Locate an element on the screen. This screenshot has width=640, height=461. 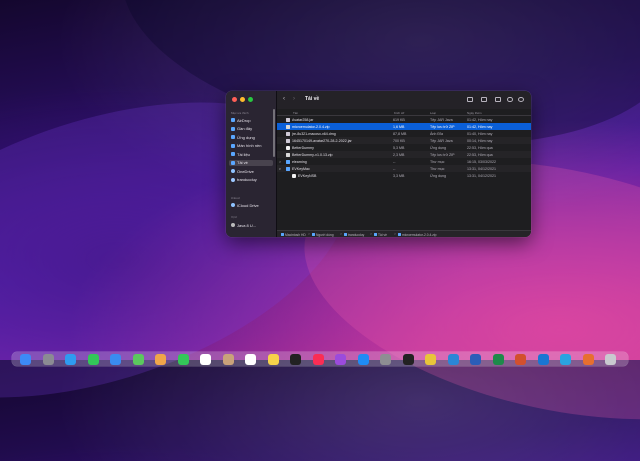
sidebar-item: Gần đây is located at coordinates (251, 129).